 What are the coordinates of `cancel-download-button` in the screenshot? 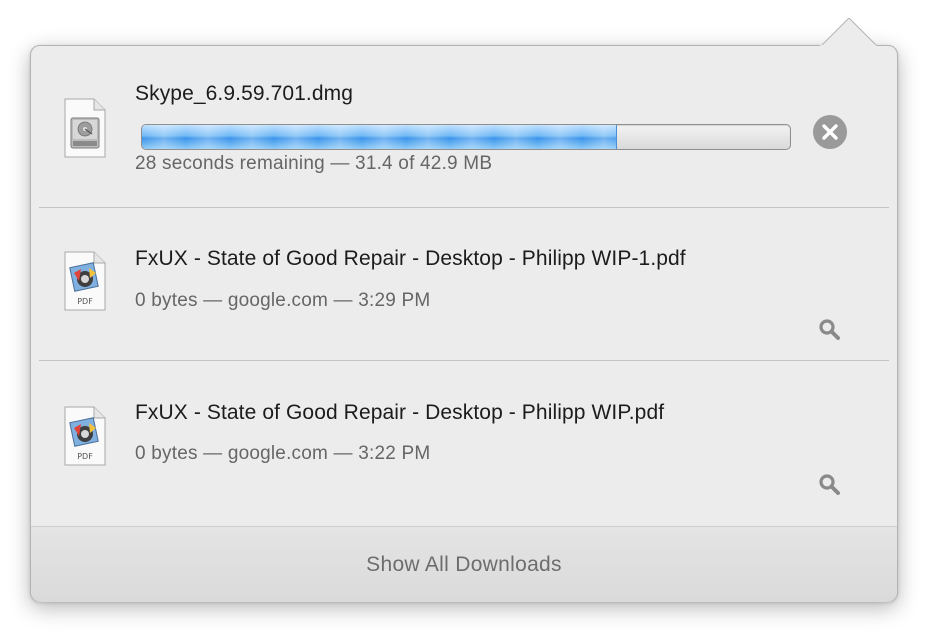 It's located at (830, 132).